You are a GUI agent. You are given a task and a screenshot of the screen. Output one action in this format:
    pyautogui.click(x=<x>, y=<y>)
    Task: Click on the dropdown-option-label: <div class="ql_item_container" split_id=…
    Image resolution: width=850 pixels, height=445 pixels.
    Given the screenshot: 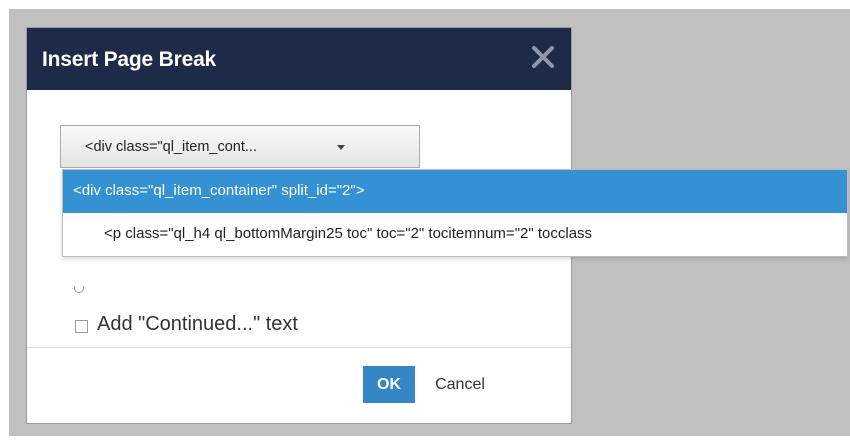 What is the action you would take?
    pyautogui.click(x=219, y=190)
    